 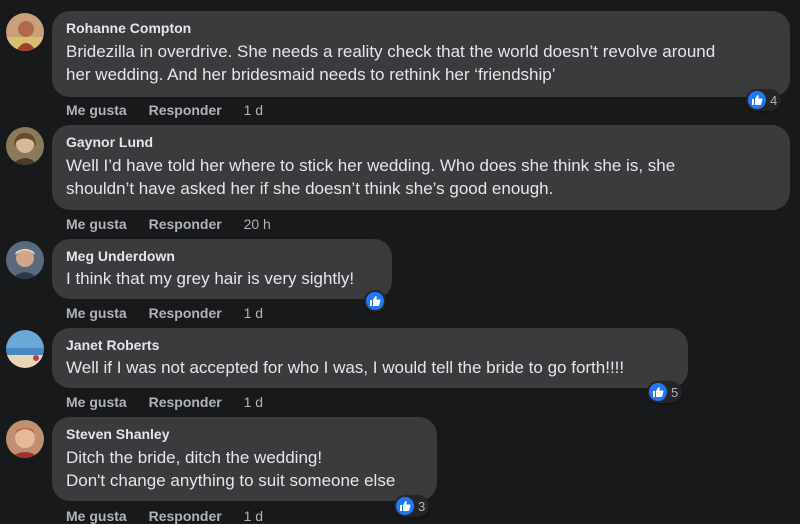 I want to click on reaction-badge: 3, so click(x=412, y=506).